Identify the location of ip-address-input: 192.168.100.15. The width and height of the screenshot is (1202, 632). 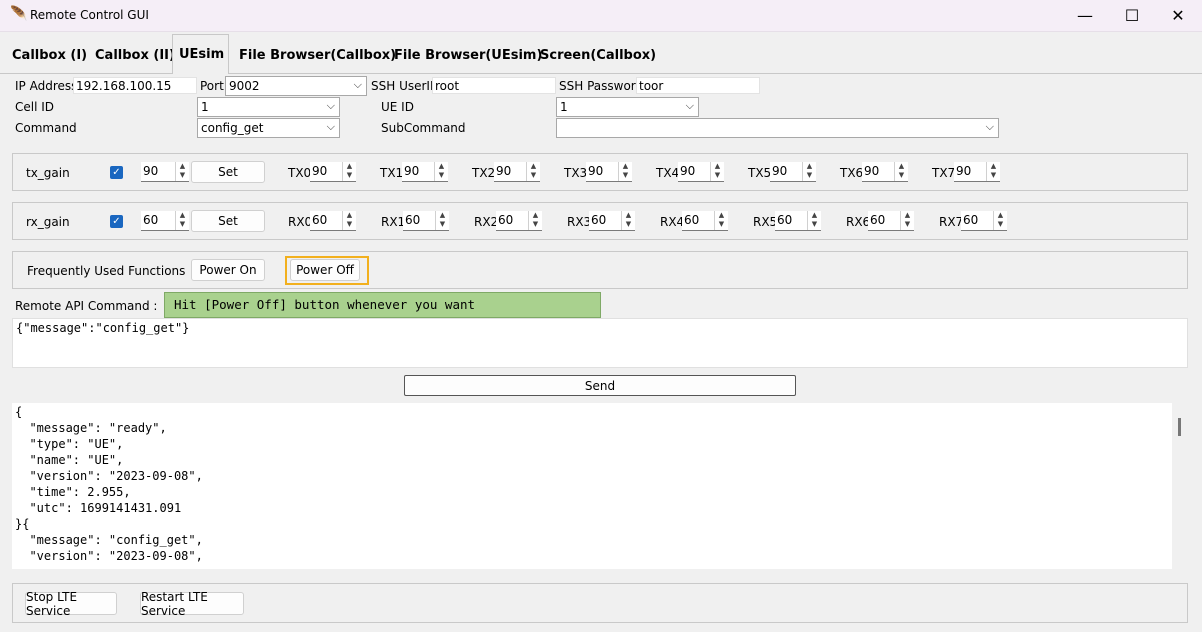
(135, 85).